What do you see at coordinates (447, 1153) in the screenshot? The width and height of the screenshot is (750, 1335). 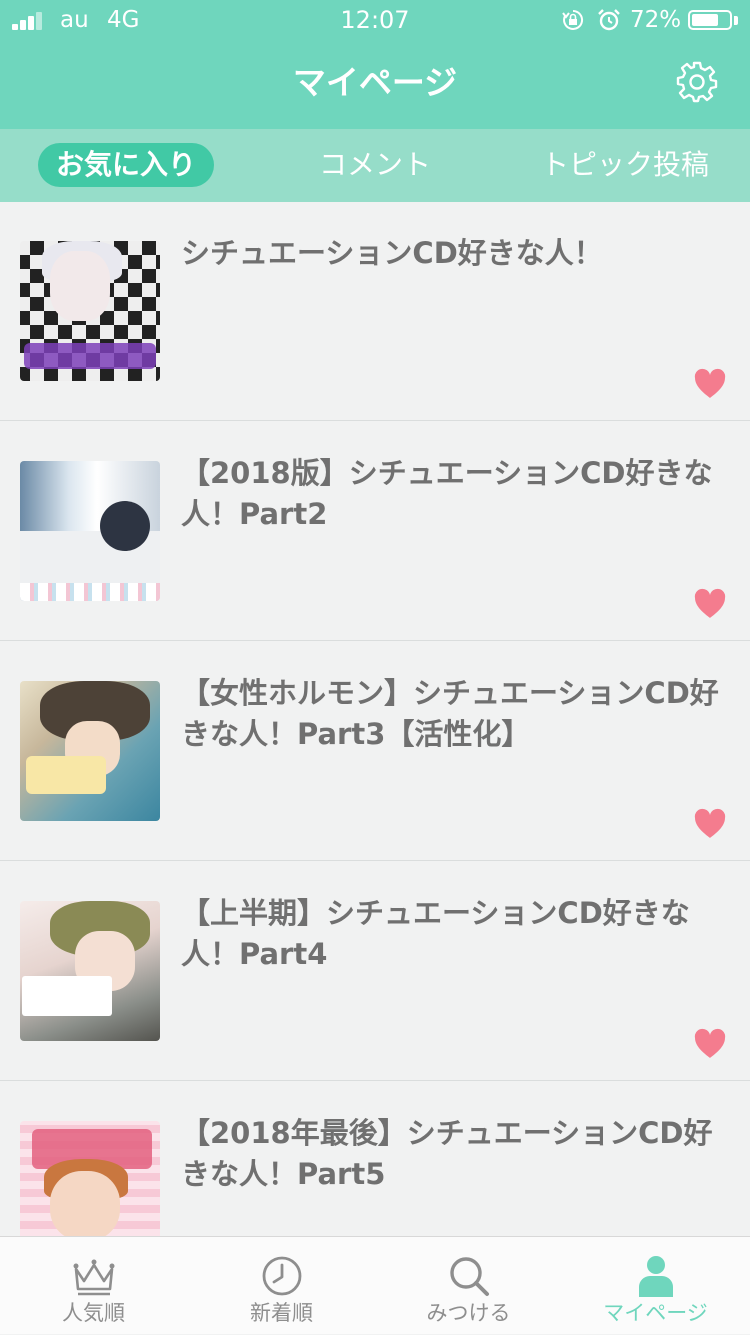 I see `topic-title: 【2018年最後】シチュエーションCD好きな人！Part5` at bounding box center [447, 1153].